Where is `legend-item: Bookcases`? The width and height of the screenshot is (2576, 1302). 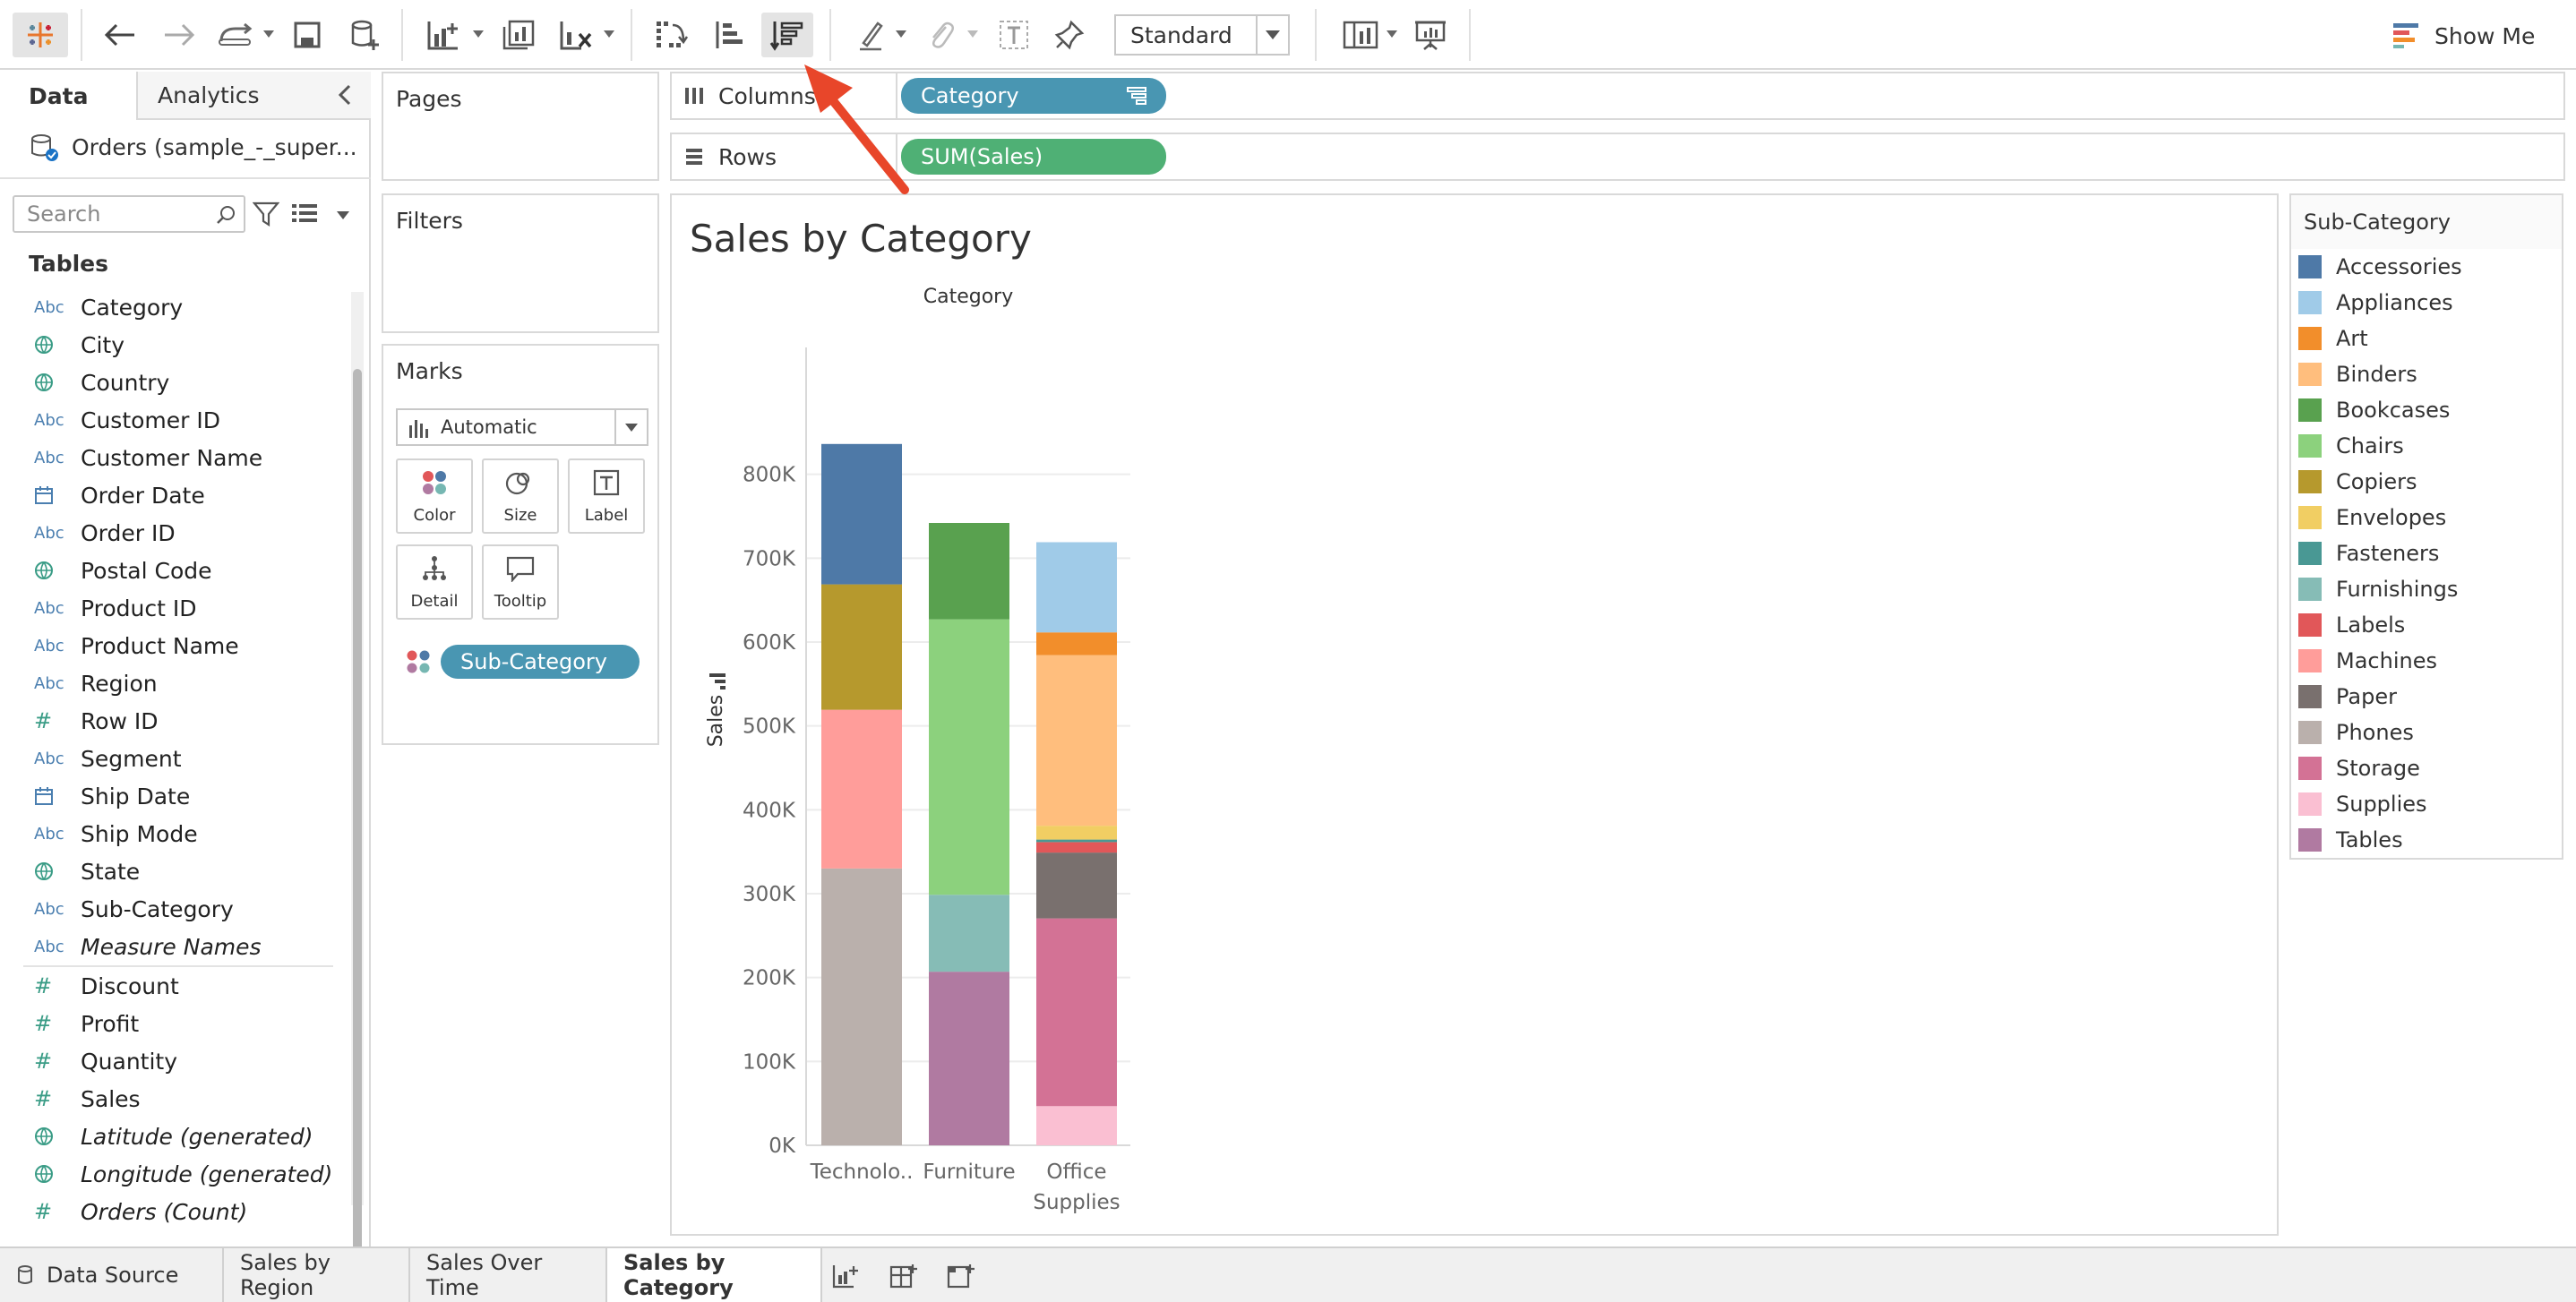 legend-item: Bookcases is located at coordinates (2428, 410).